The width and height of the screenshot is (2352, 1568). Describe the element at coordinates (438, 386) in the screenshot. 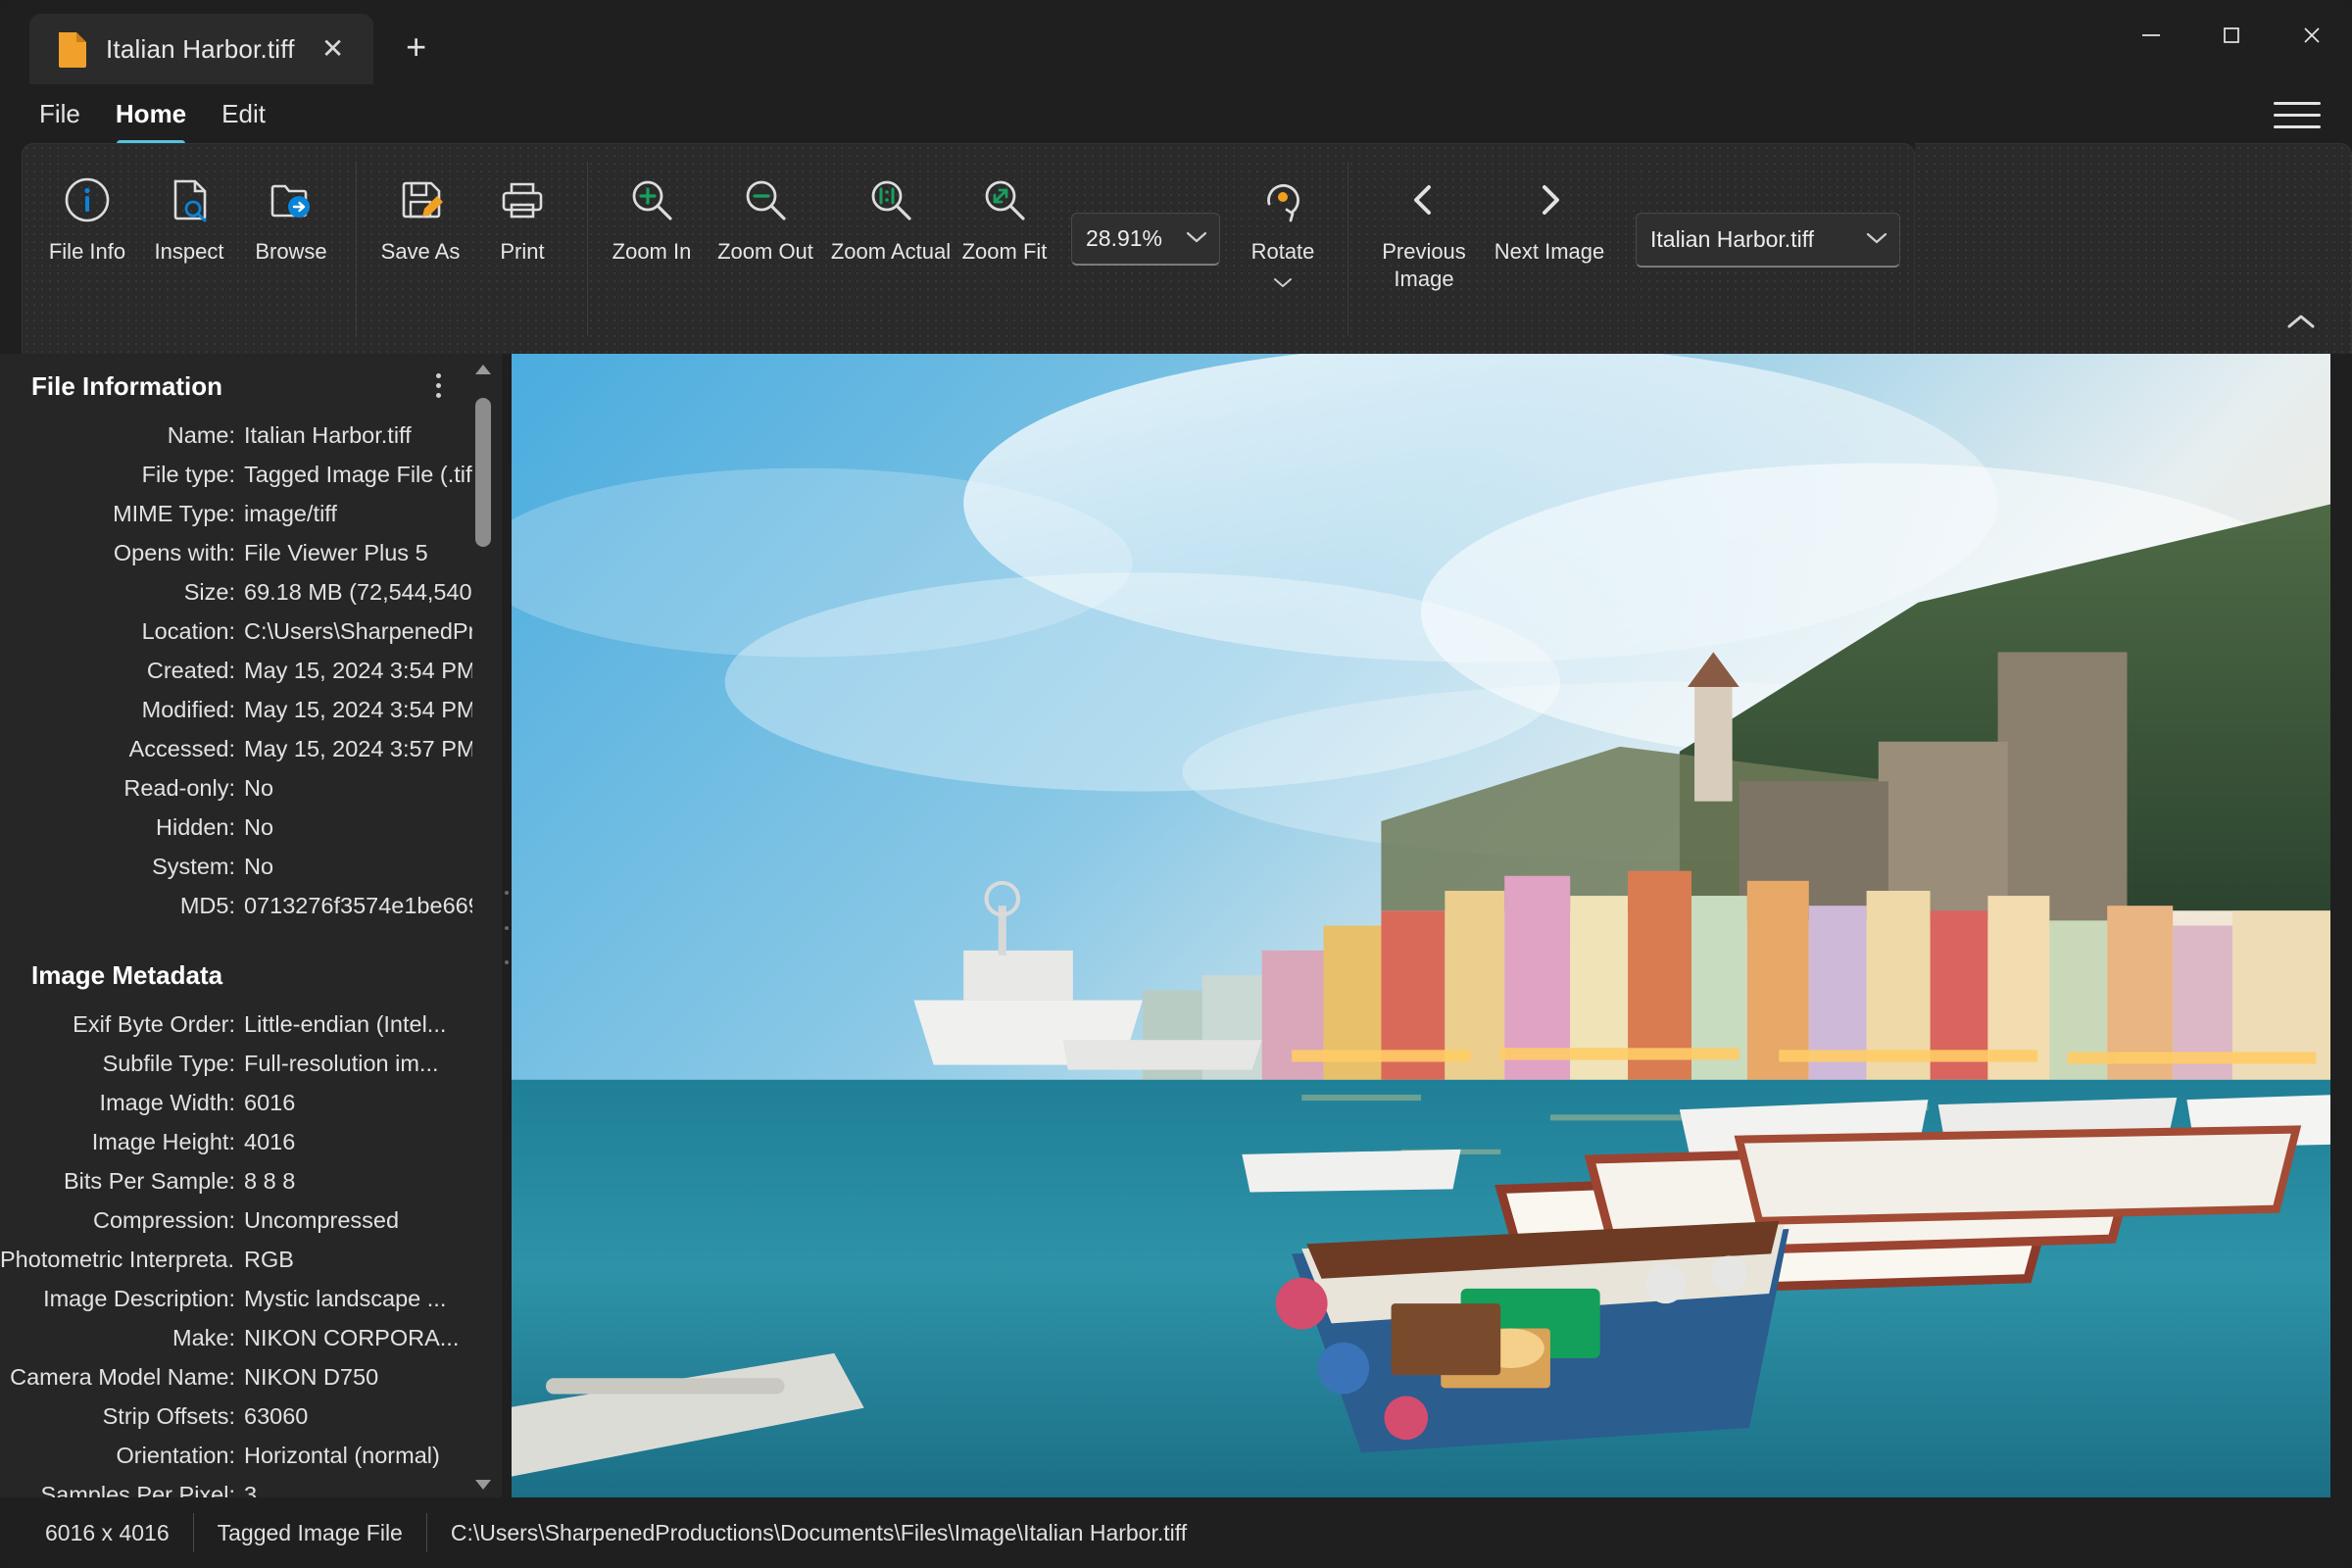

I see `sidebar-options-icon` at that location.